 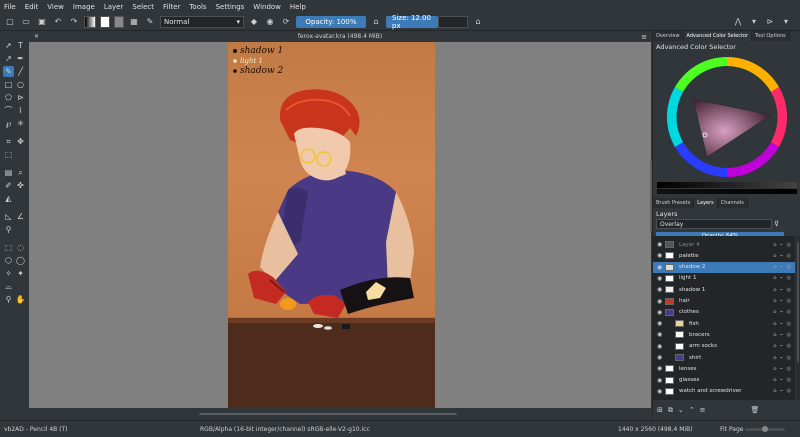 What do you see at coordinates (8, 84) in the screenshot?
I see `rectangle-tool-icon: □` at bounding box center [8, 84].